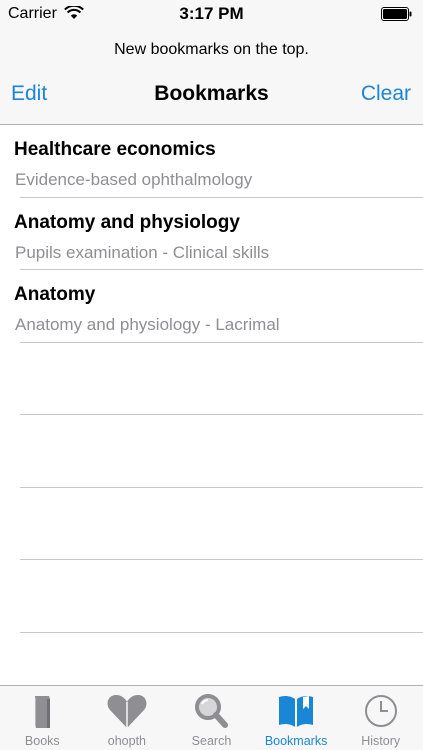 This screenshot has width=423, height=750. What do you see at coordinates (147, 324) in the screenshot?
I see `bookmark-subtitle: Anatomy and physiology - Lacrimal` at bounding box center [147, 324].